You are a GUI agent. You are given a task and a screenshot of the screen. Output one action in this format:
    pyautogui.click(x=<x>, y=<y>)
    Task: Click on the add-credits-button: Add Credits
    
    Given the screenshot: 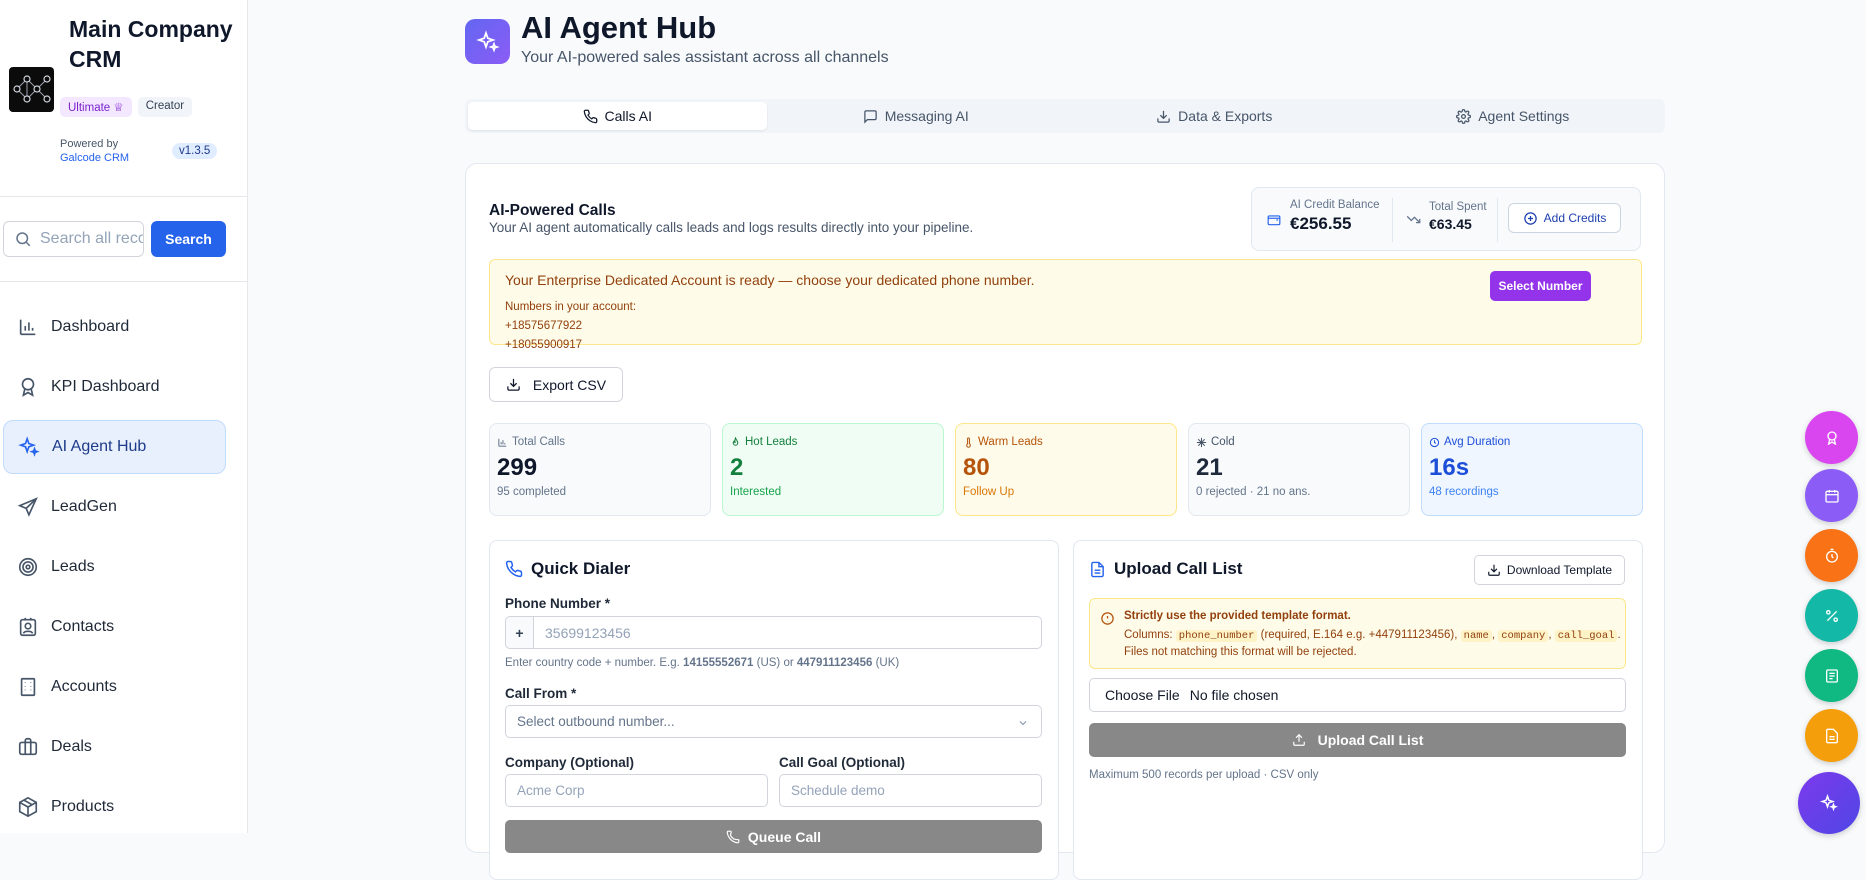 What is the action you would take?
    pyautogui.click(x=1564, y=218)
    